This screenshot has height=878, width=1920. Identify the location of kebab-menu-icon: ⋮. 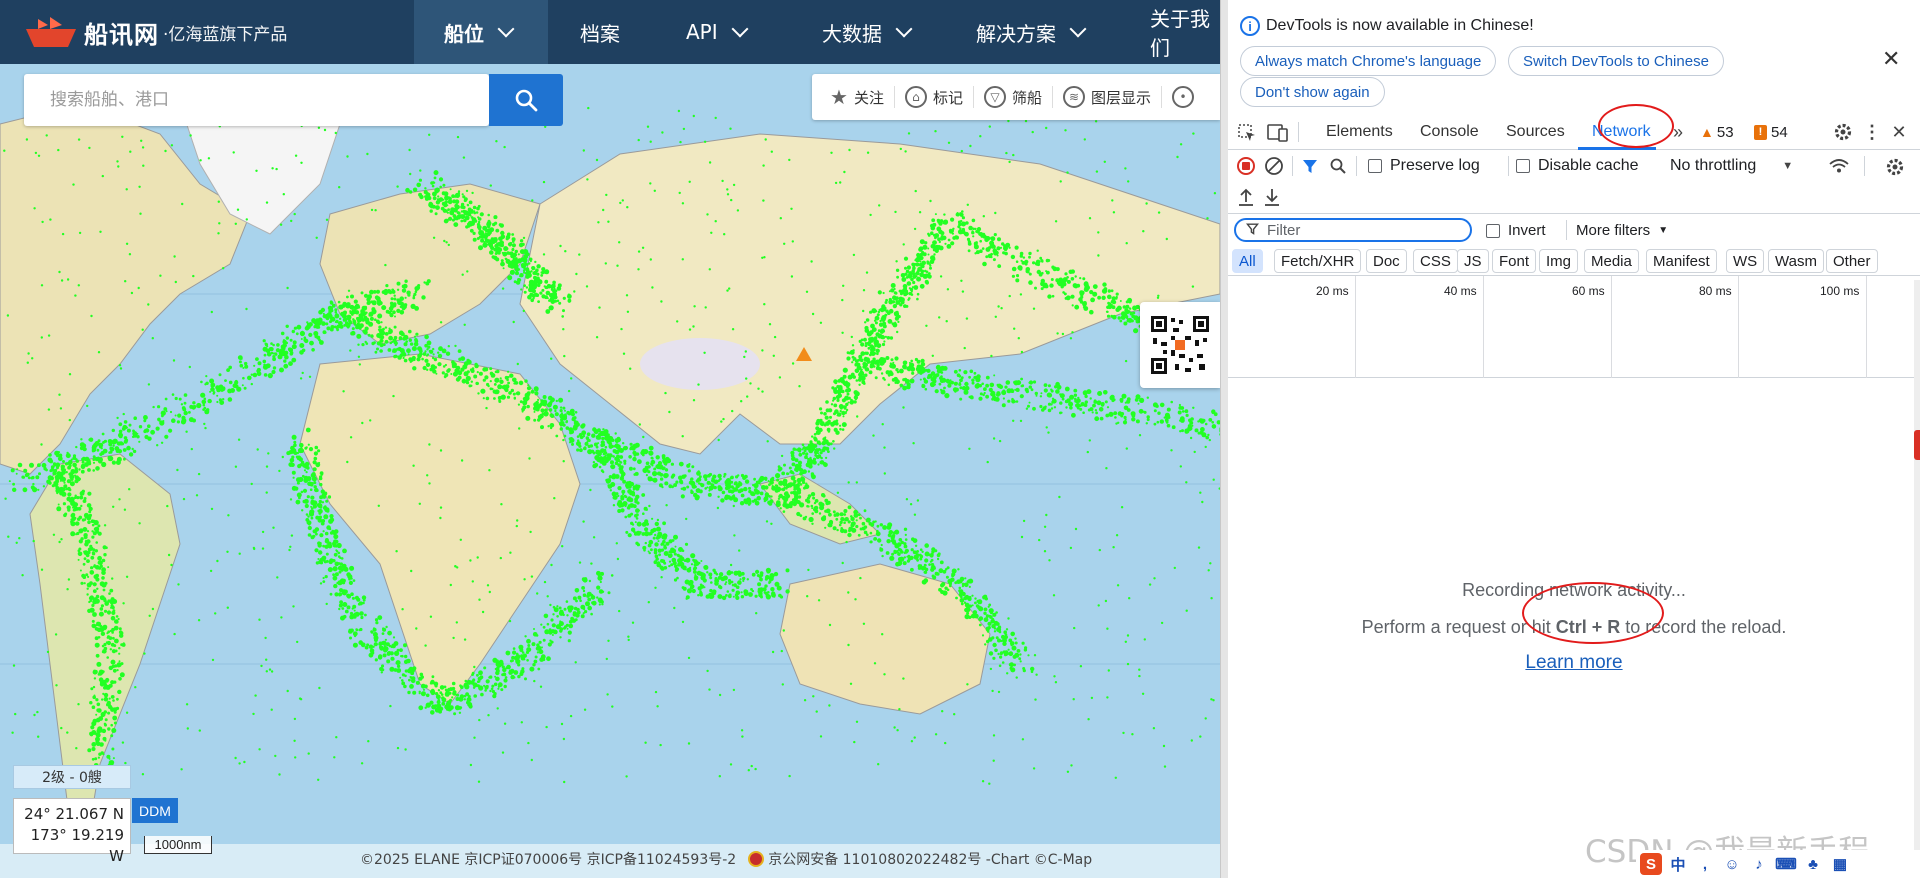
(1872, 132).